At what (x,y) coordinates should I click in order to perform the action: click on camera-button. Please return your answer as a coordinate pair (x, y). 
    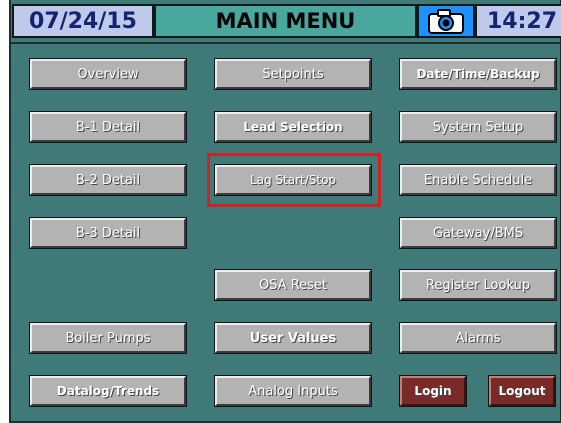
    Looking at the image, I should click on (446, 21).